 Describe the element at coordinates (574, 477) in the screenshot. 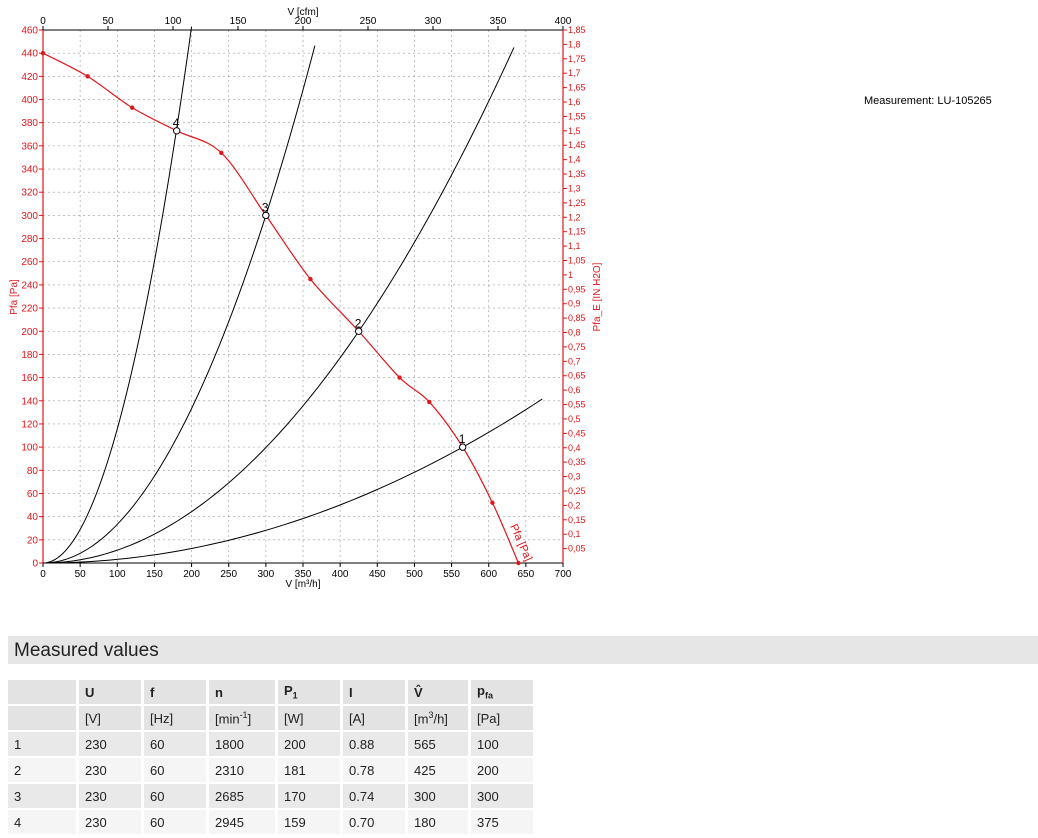

I see `y2-tick-label: 0,3` at that location.